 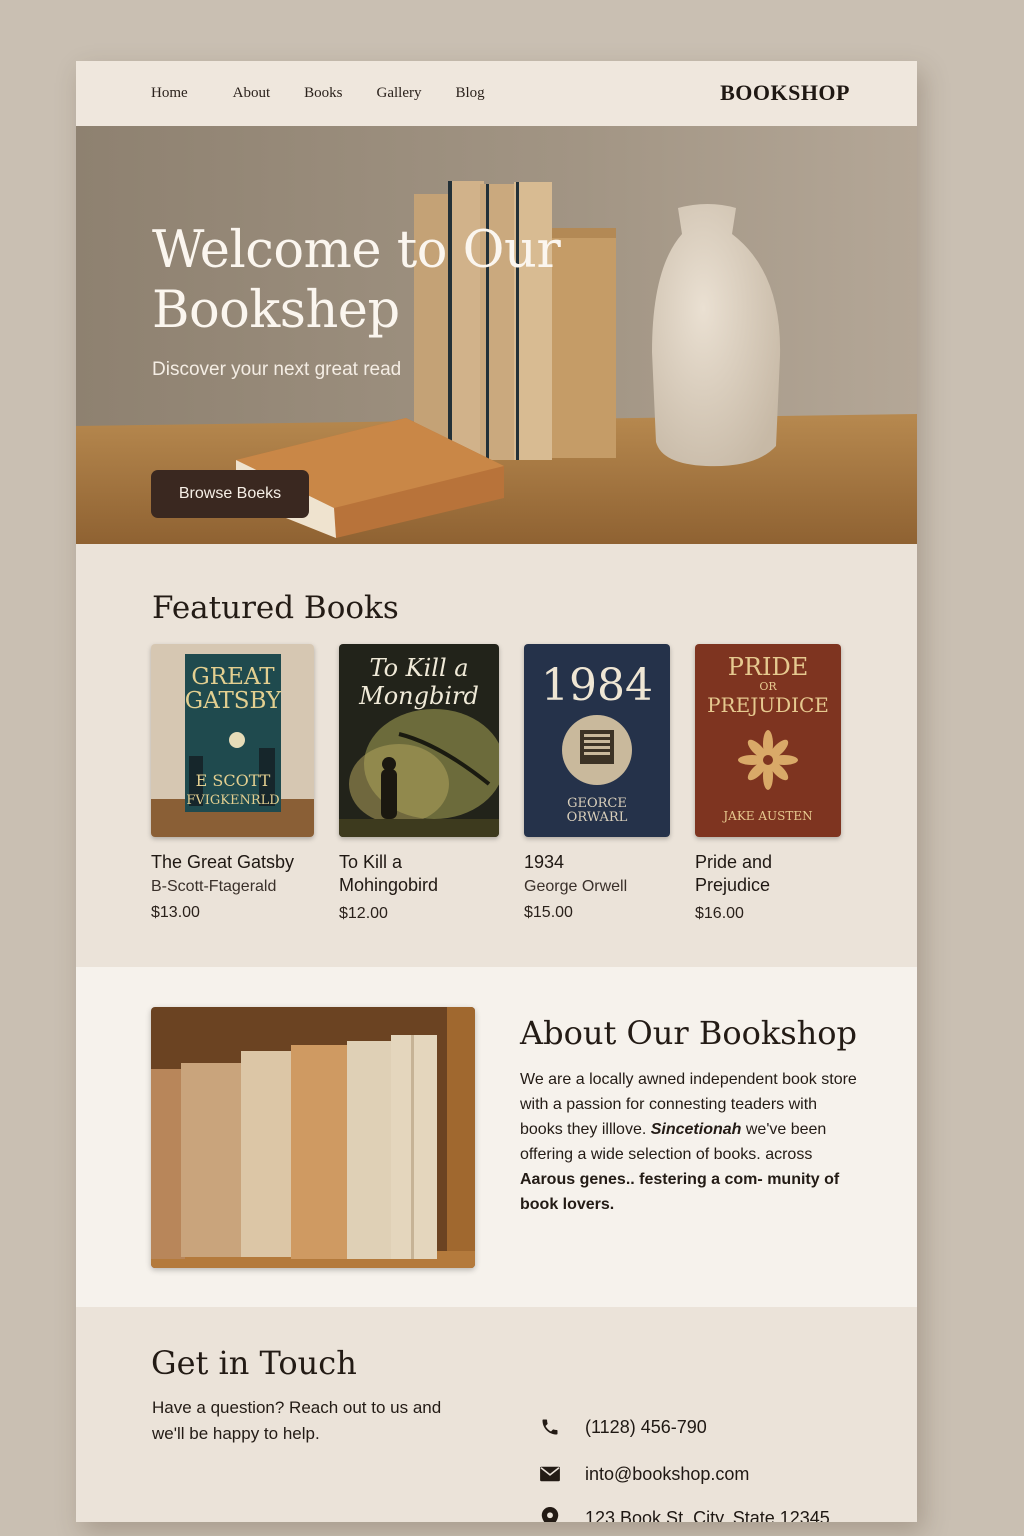 What do you see at coordinates (667, 1474) in the screenshot?
I see `email-address: into@bookshop.com` at bounding box center [667, 1474].